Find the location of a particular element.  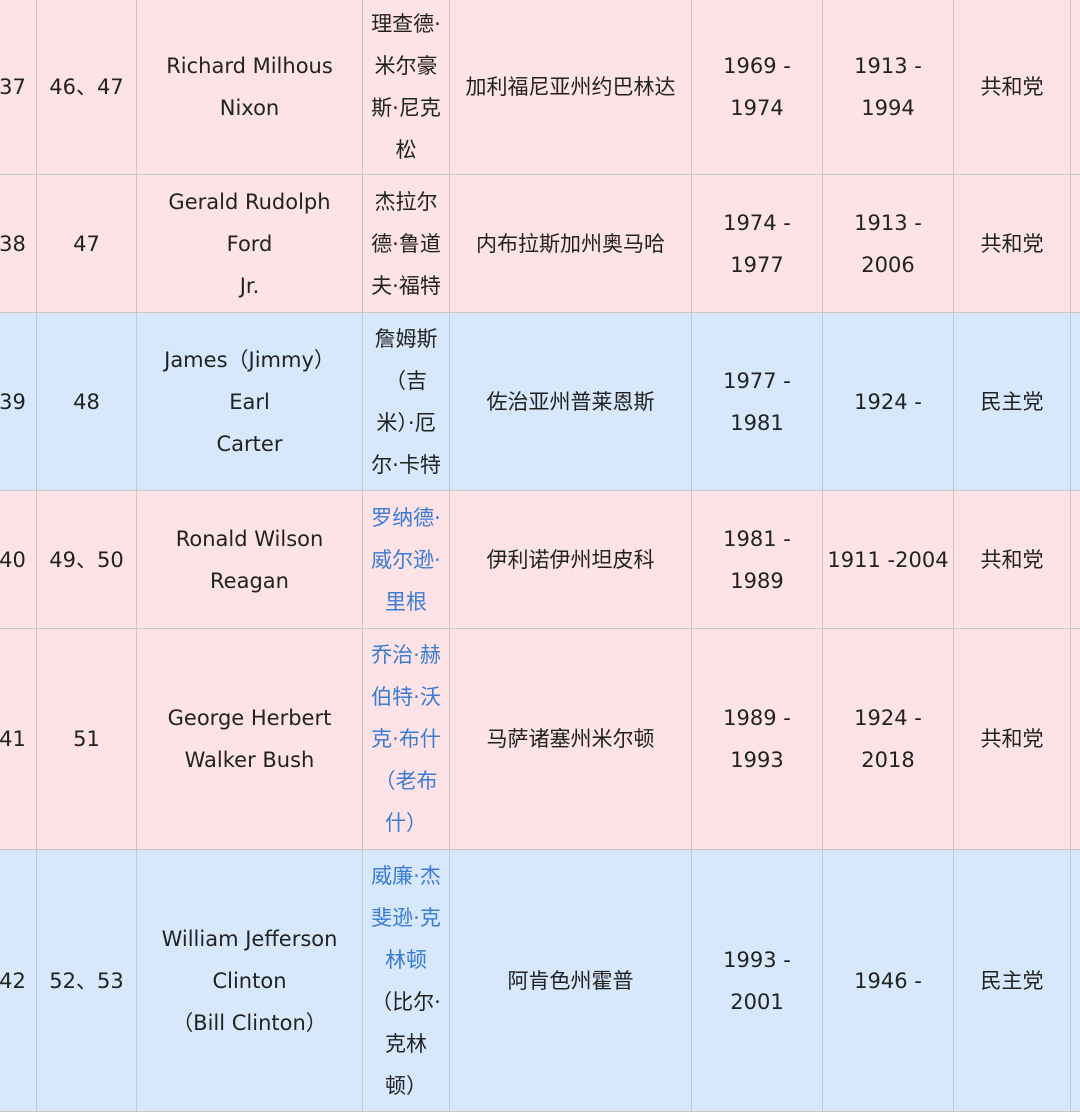

chinese-name-cell: 威廉·杰斐逊·克林顿（比尔·克林顿） is located at coordinates (406, 981).